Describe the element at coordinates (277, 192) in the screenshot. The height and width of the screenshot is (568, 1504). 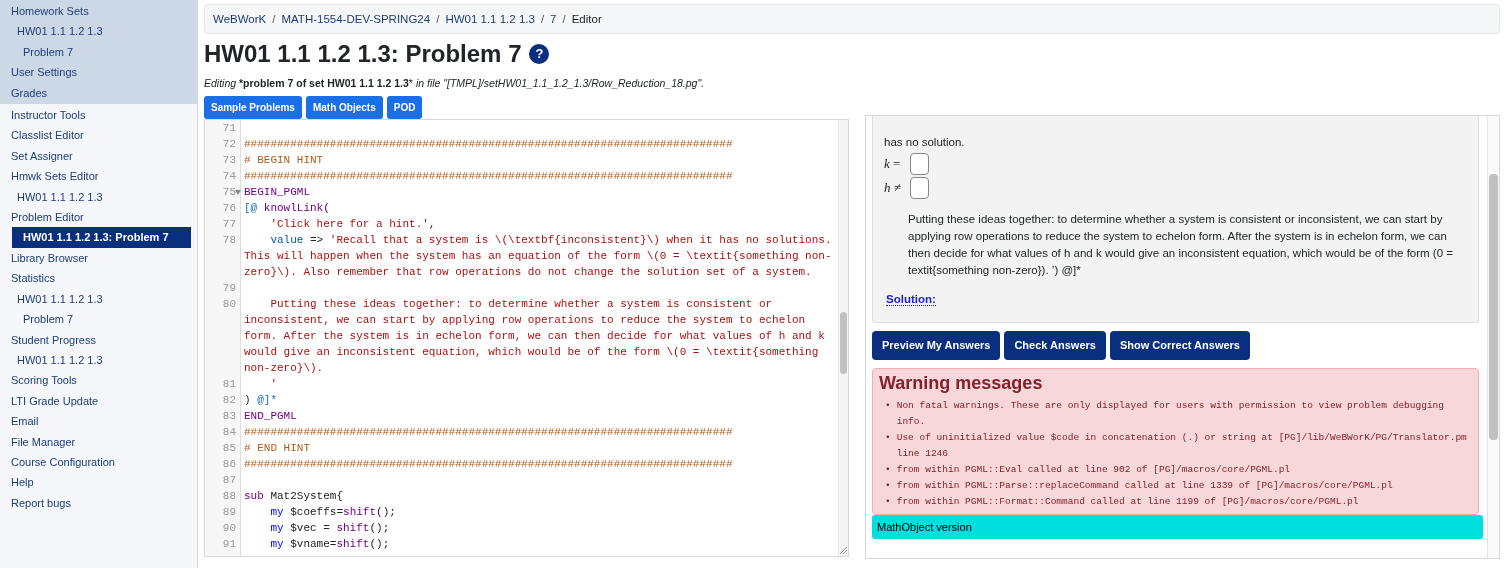
I see `code-line: BEGIN_PGML` at that location.